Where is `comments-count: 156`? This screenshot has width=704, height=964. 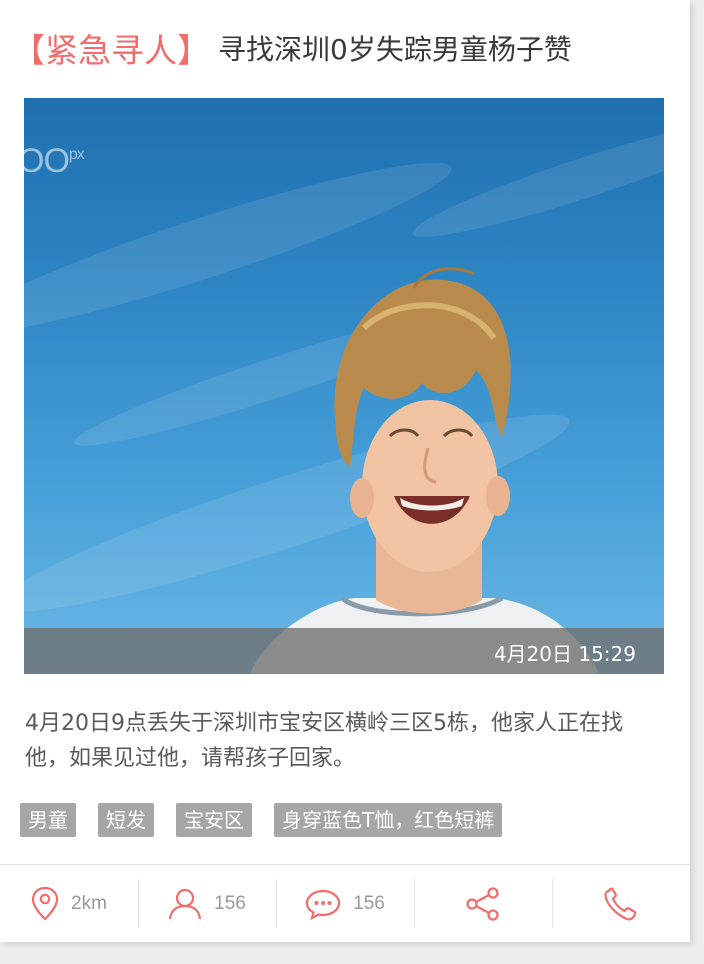
comments-count: 156 is located at coordinates (369, 903).